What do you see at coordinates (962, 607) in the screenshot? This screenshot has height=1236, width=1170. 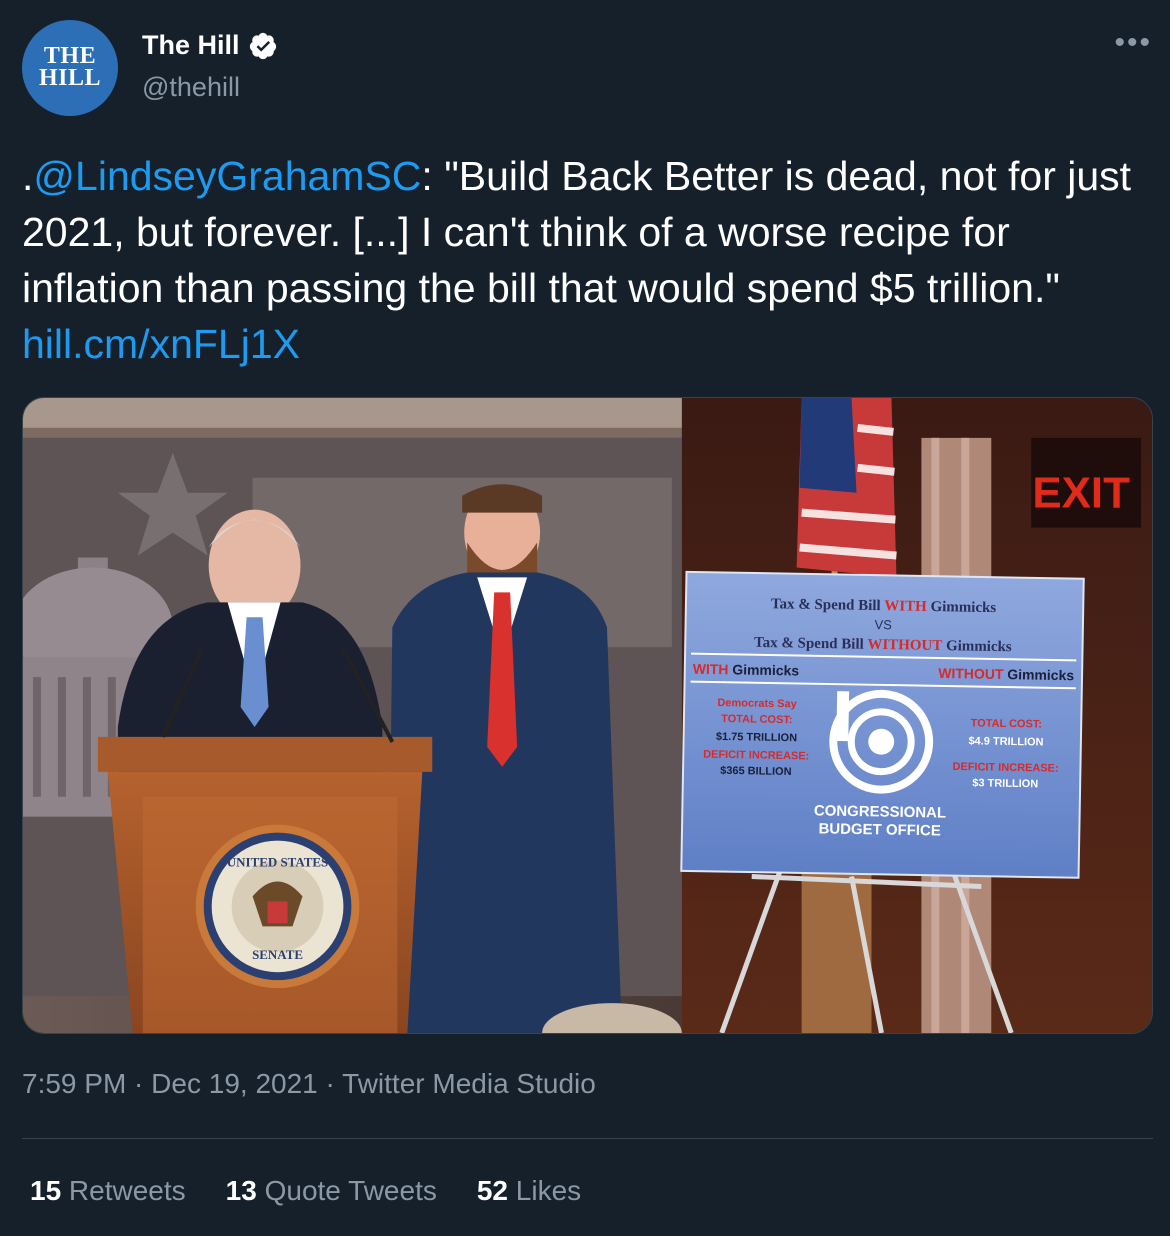 I see `poster-title-1c: Gimmicks` at bounding box center [962, 607].